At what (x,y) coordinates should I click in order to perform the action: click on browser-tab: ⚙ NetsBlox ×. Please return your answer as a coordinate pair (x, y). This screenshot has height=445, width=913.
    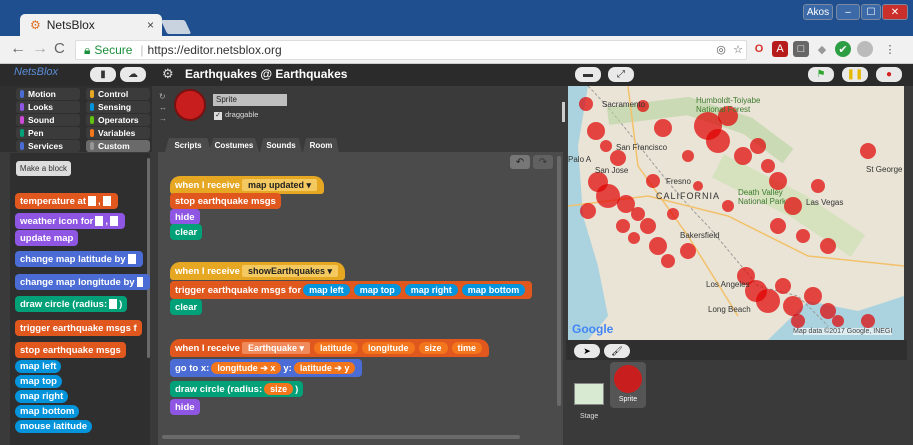
    Looking at the image, I should click on (91, 25).